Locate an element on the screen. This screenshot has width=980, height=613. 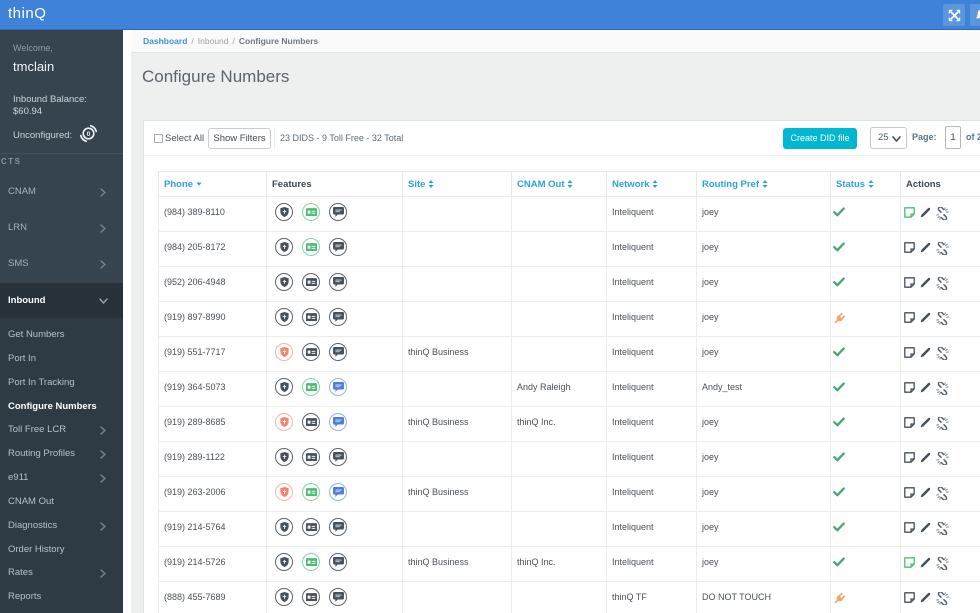
svg-text: 0 is located at coordinates (89, 134).